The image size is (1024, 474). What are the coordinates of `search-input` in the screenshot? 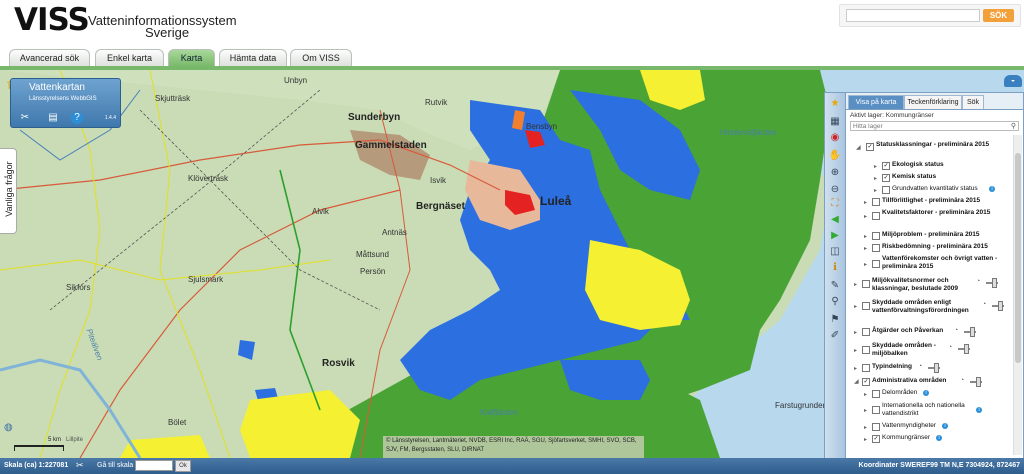 It's located at (913, 15).